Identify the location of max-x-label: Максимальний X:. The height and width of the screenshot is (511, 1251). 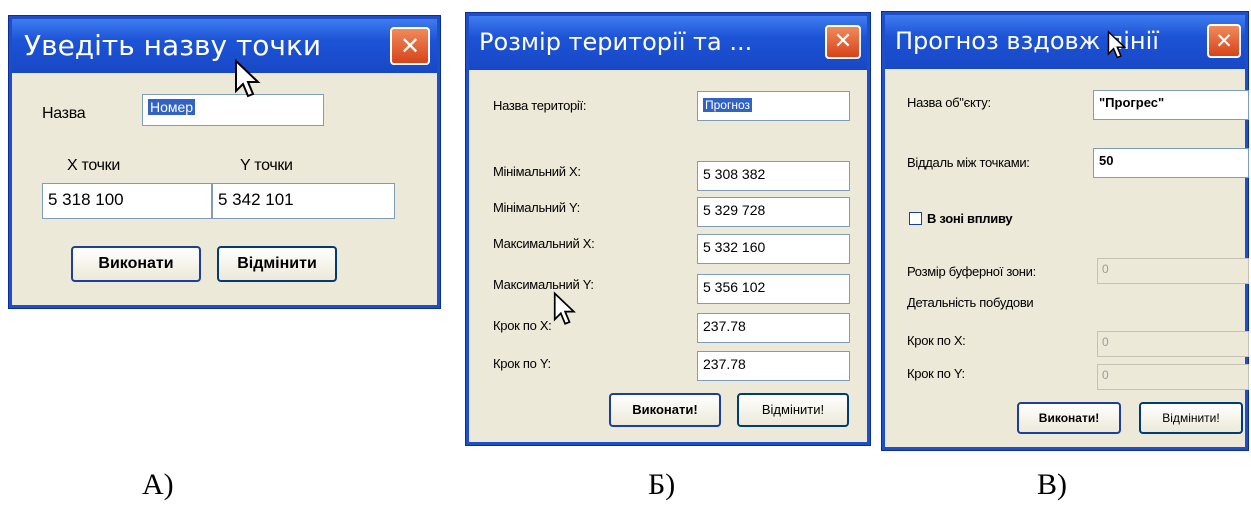
(544, 243).